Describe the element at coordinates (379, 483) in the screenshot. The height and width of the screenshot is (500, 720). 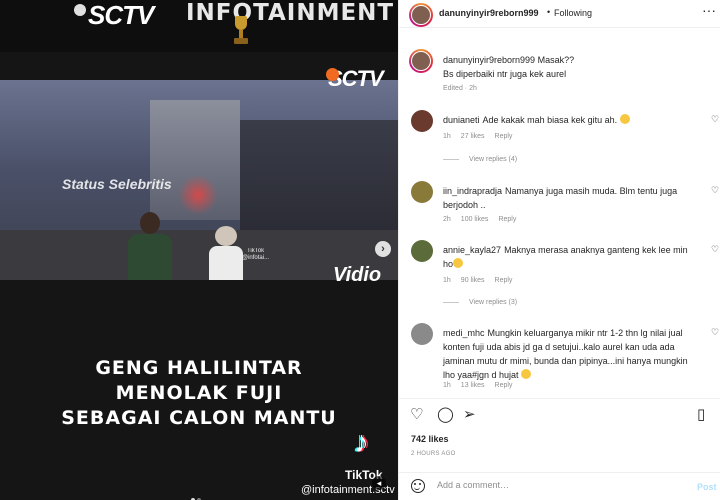
I see `mute-icon: ◂` at that location.